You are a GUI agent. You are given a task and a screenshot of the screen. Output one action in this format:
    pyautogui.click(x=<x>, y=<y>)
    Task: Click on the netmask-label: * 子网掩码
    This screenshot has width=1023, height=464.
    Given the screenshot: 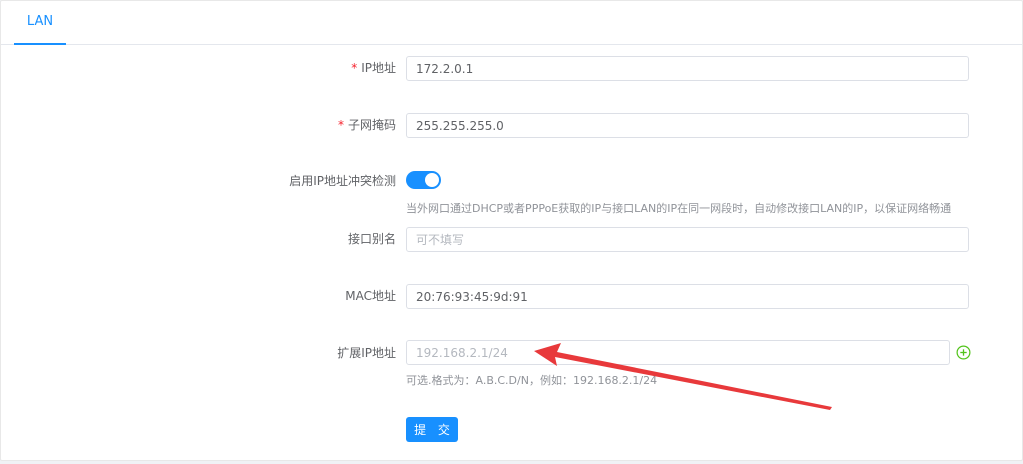 What is the action you would take?
    pyautogui.click(x=366, y=125)
    